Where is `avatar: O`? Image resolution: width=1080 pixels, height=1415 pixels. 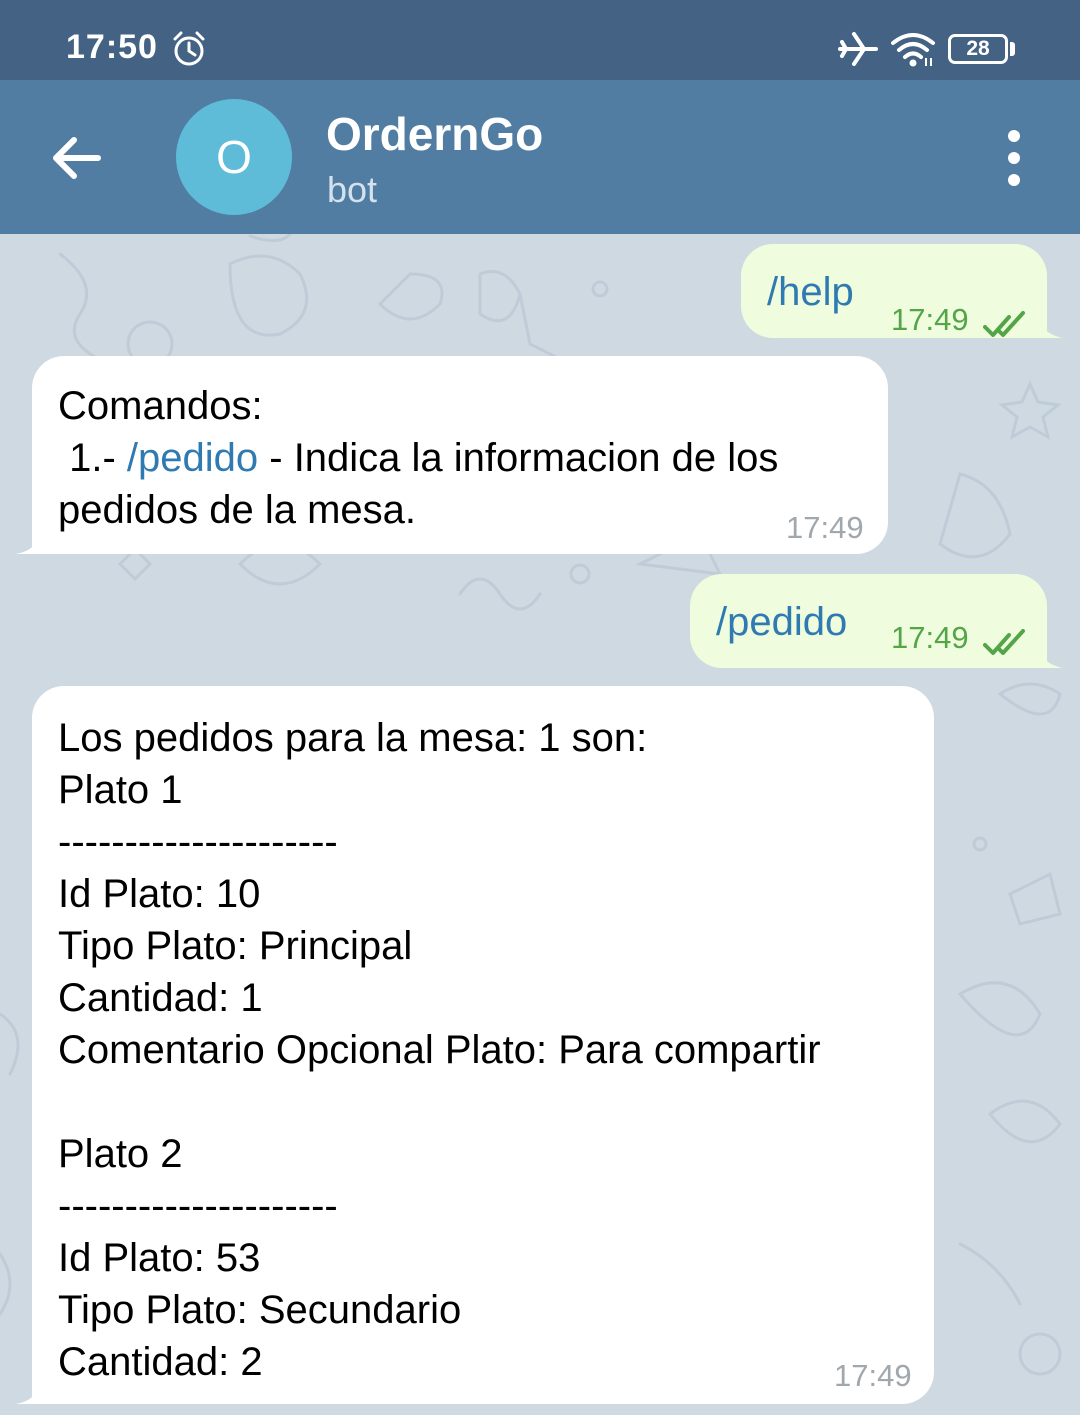
avatar: O is located at coordinates (234, 157).